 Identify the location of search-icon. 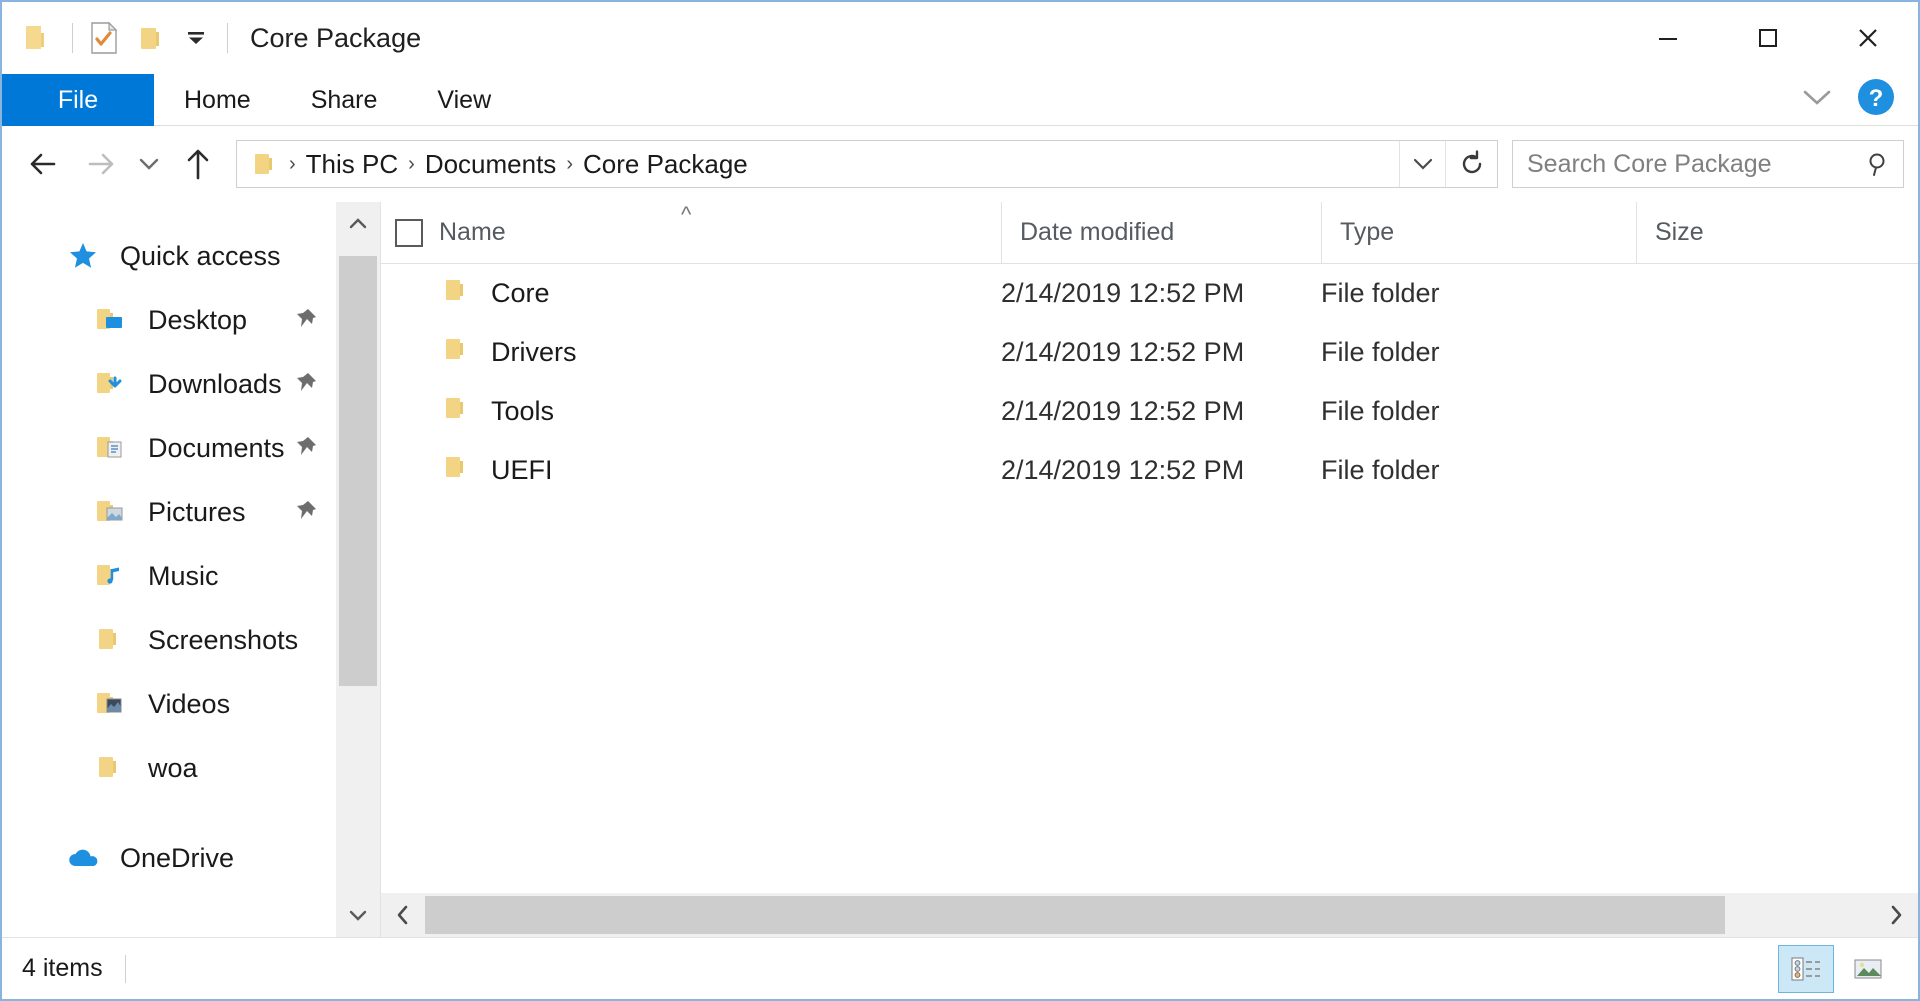
(1879, 164).